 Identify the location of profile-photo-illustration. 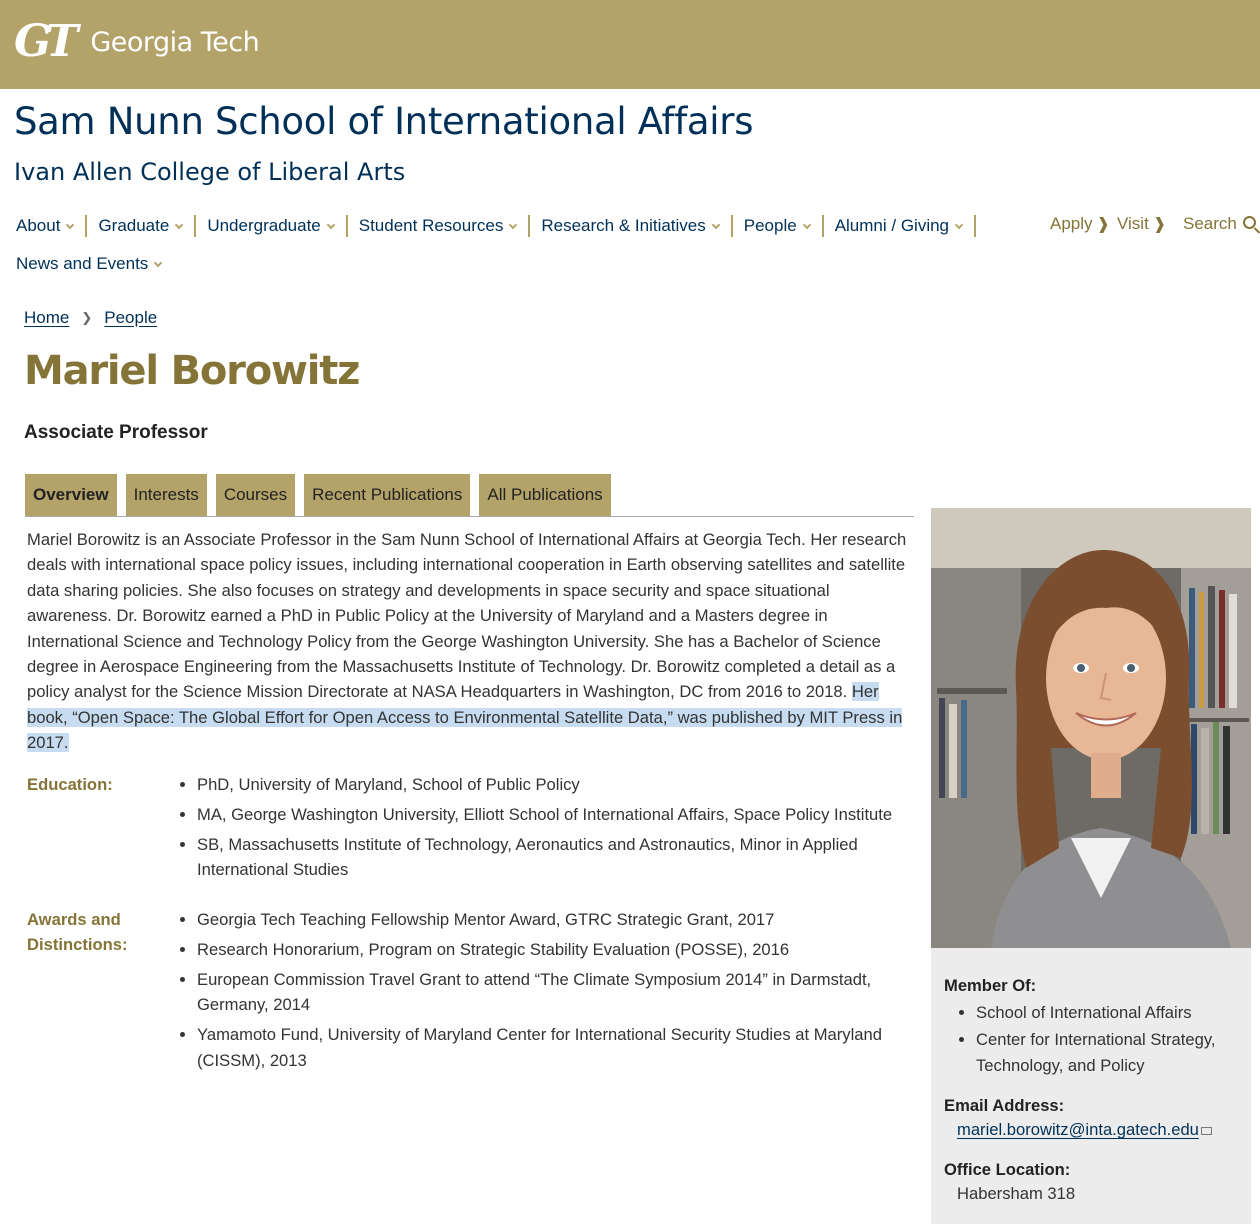
(1091, 728).